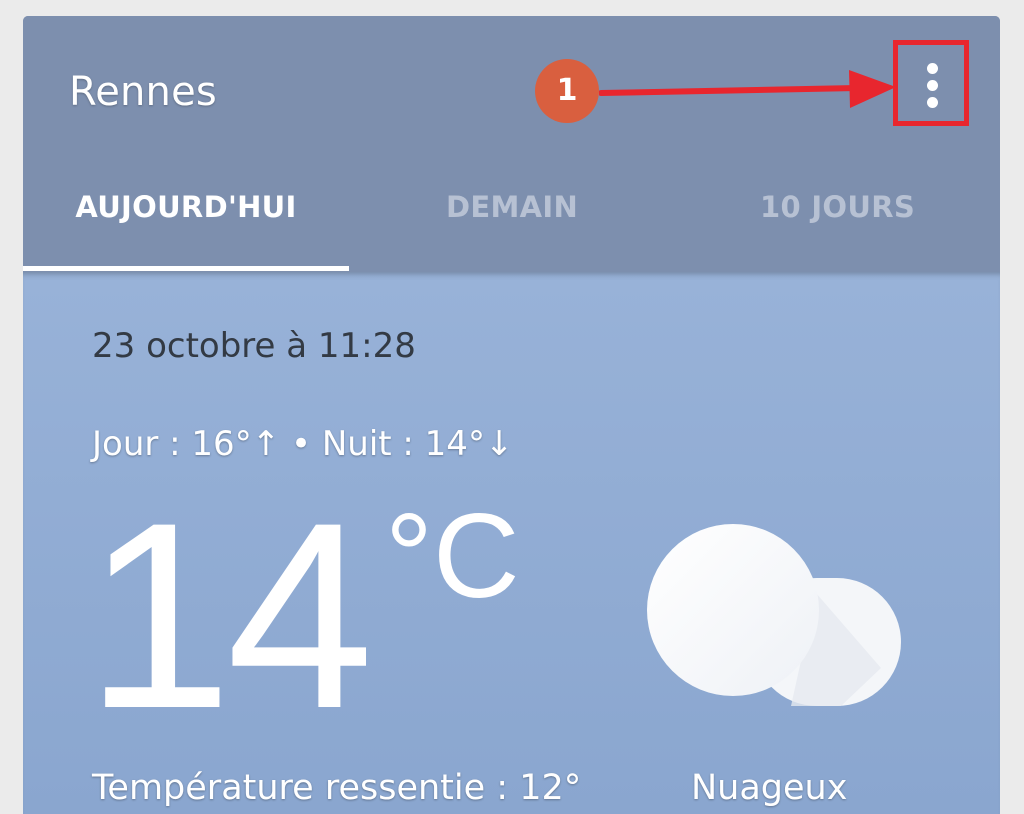 This screenshot has width=1024, height=814. I want to click on weather-condition: Nuageux, so click(769, 788).